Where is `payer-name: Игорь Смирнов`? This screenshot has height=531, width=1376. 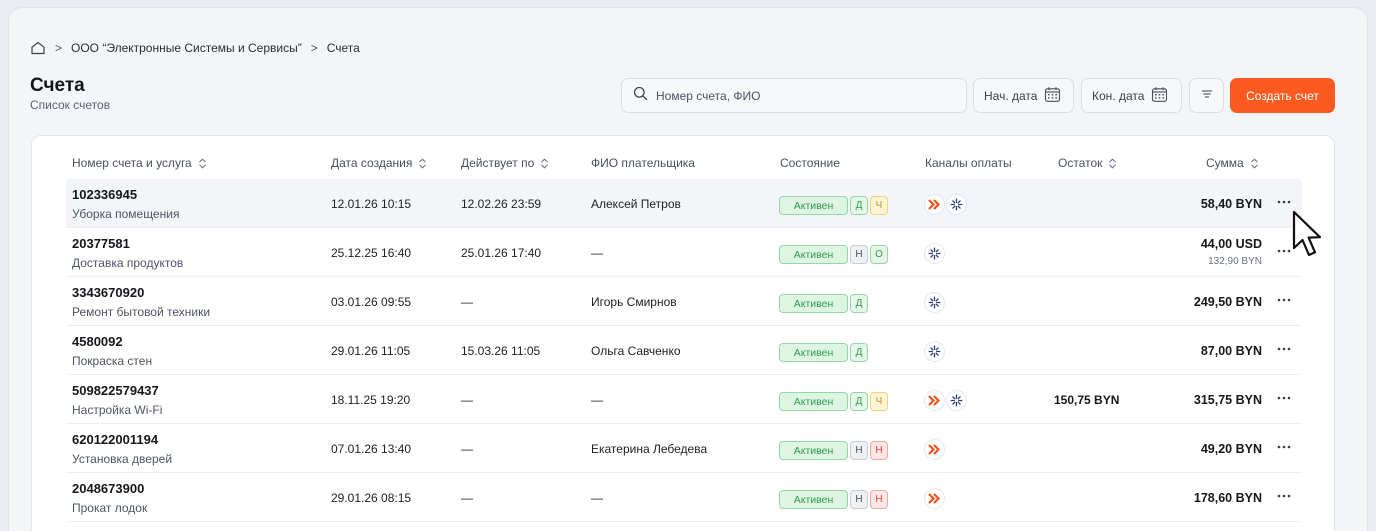 payer-name: Игорь Смирнов is located at coordinates (634, 302).